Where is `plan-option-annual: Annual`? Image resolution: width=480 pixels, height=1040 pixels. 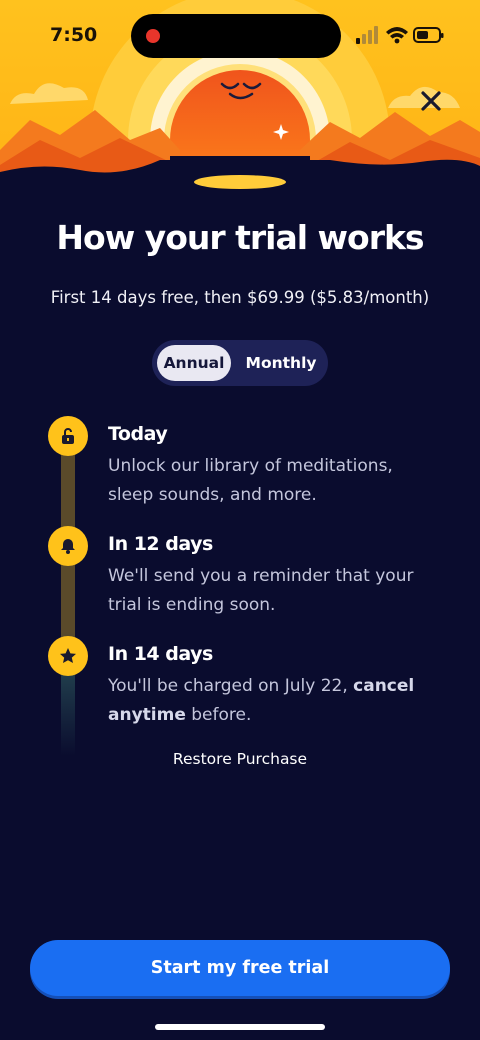
plan-option-annual: Annual is located at coordinates (194, 363).